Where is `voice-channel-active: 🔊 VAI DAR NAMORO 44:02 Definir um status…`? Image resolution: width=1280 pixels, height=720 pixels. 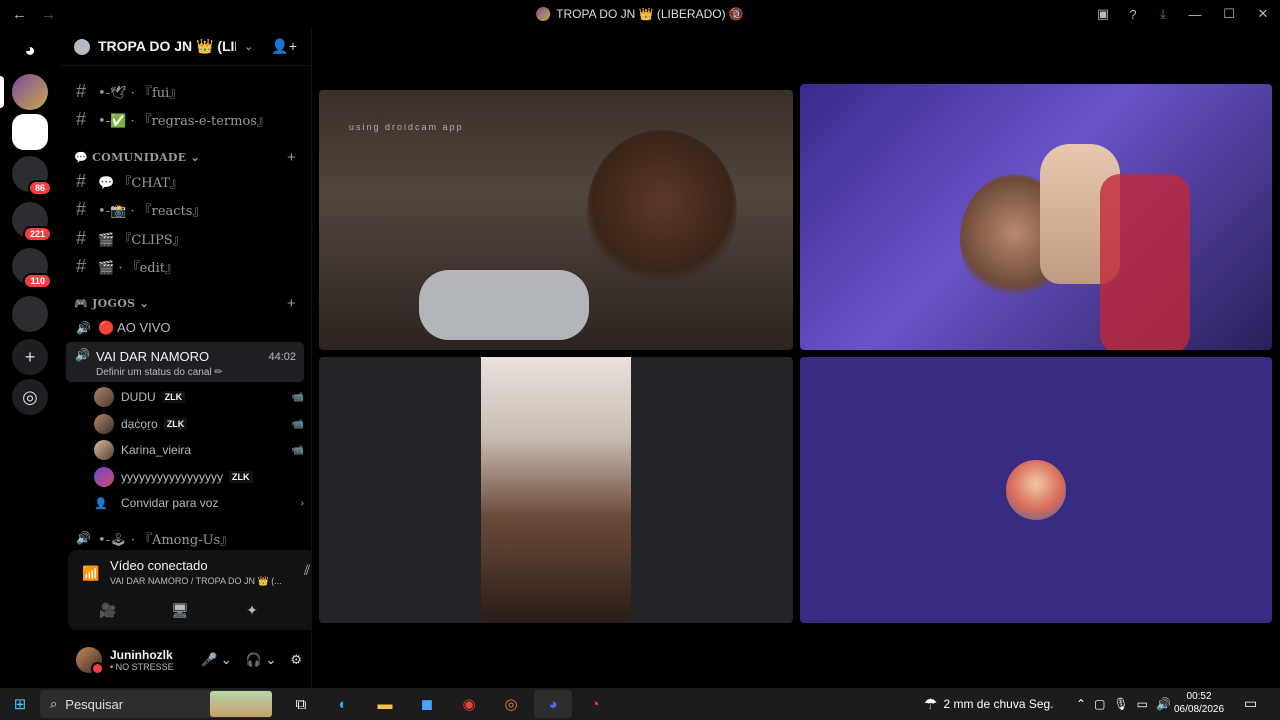 voice-channel-active: 🔊 VAI DAR NAMORO 44:02 Definir um status… is located at coordinates (185, 362).